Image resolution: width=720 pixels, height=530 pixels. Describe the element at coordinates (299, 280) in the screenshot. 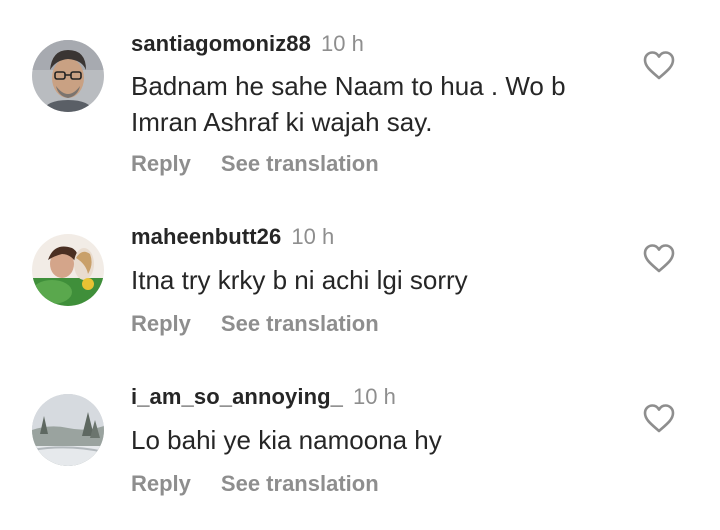

I see `comment-text: Itna try krky b ni achi lgi sorry` at that location.